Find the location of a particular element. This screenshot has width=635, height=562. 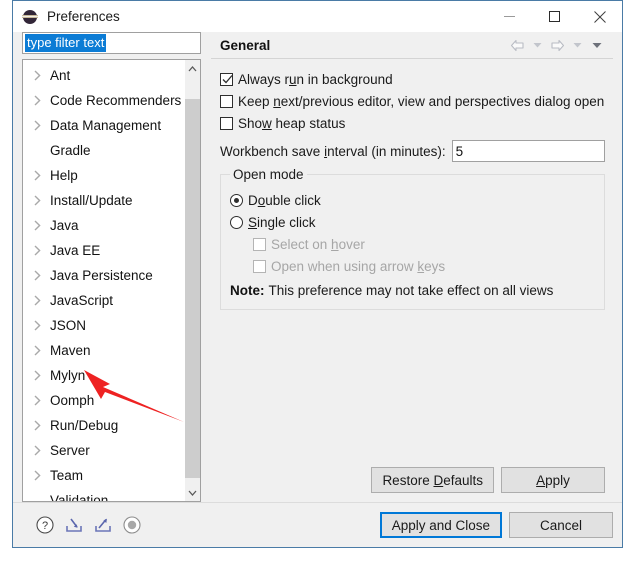

tree-item-label: Java Persistence is located at coordinates (101, 275).